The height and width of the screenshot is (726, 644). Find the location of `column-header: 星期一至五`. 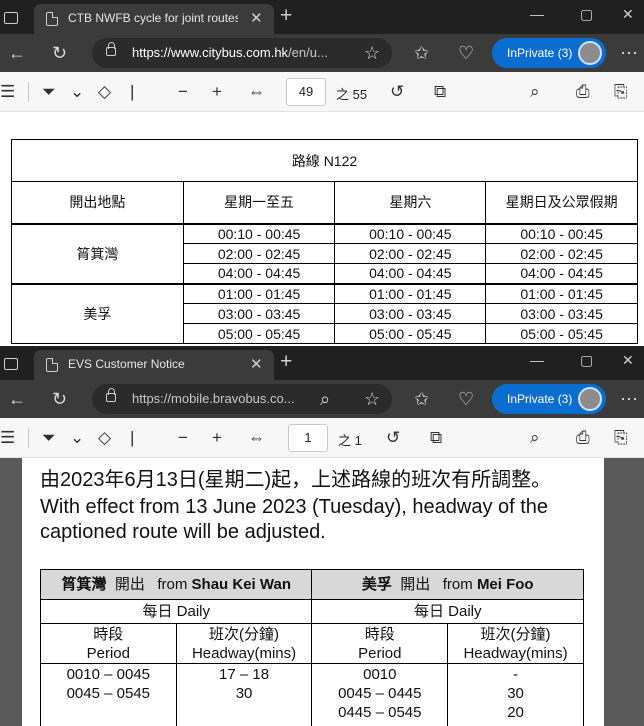

column-header: 星期一至五 is located at coordinates (259, 202).